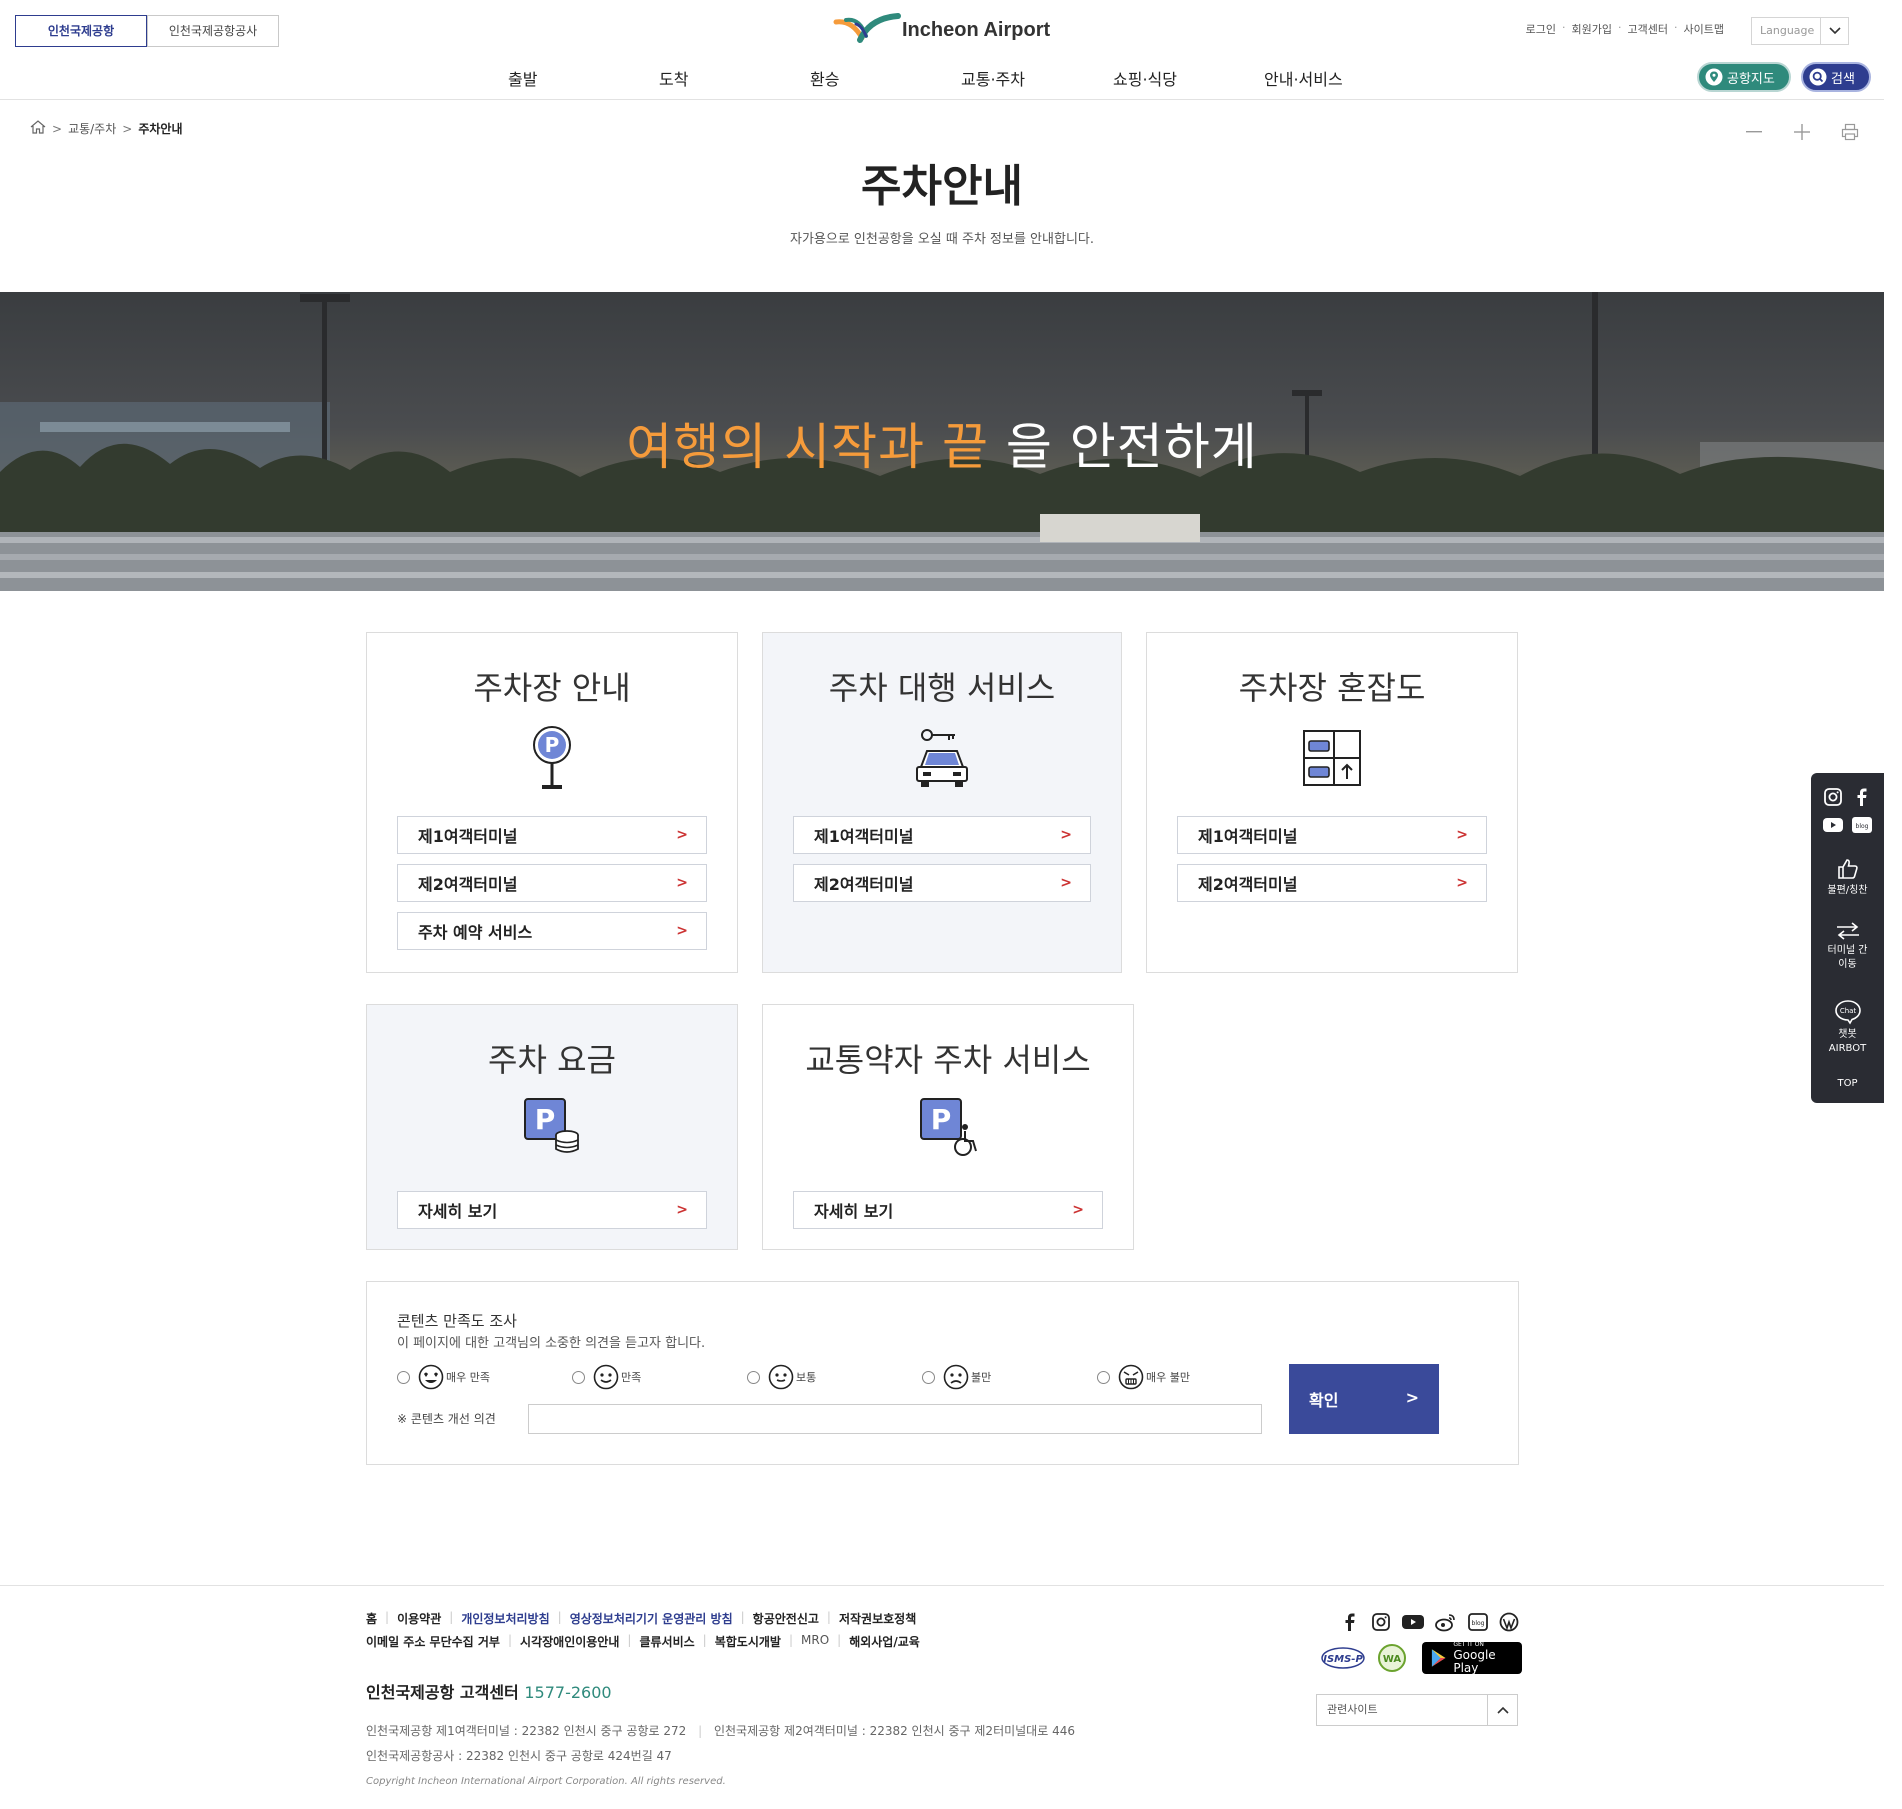 The image size is (1902, 1809). I want to click on zoom-out-icon, so click(1754, 132).